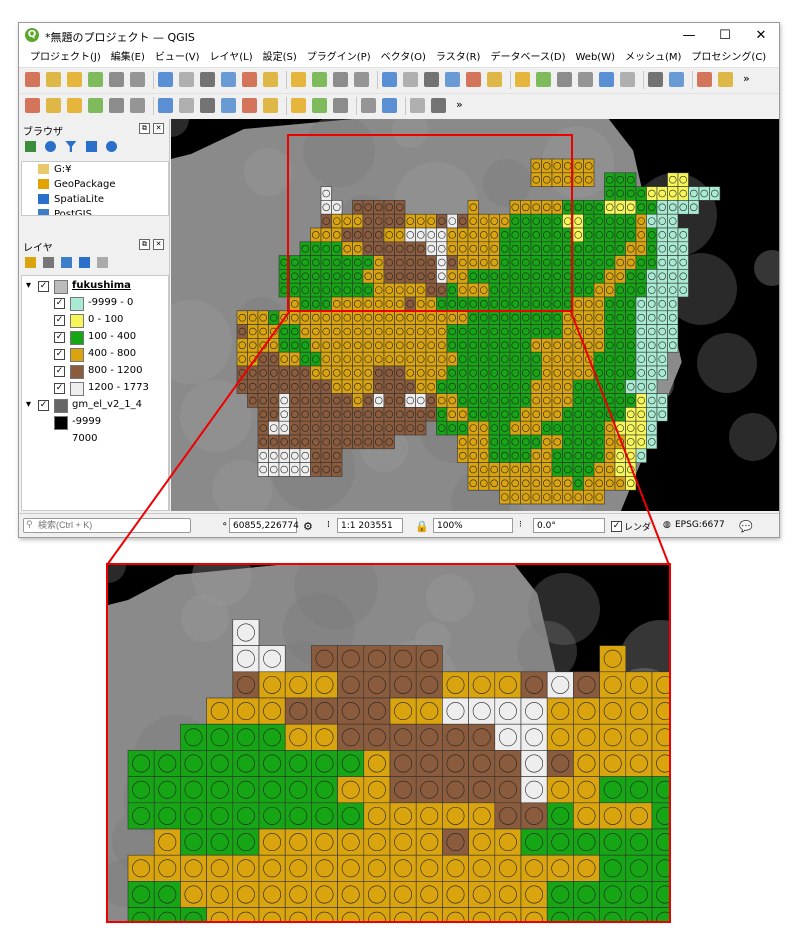 The height and width of the screenshot is (939, 800). What do you see at coordinates (95, 422) in the screenshot?
I see `layer-tree-row: -9999` at bounding box center [95, 422].